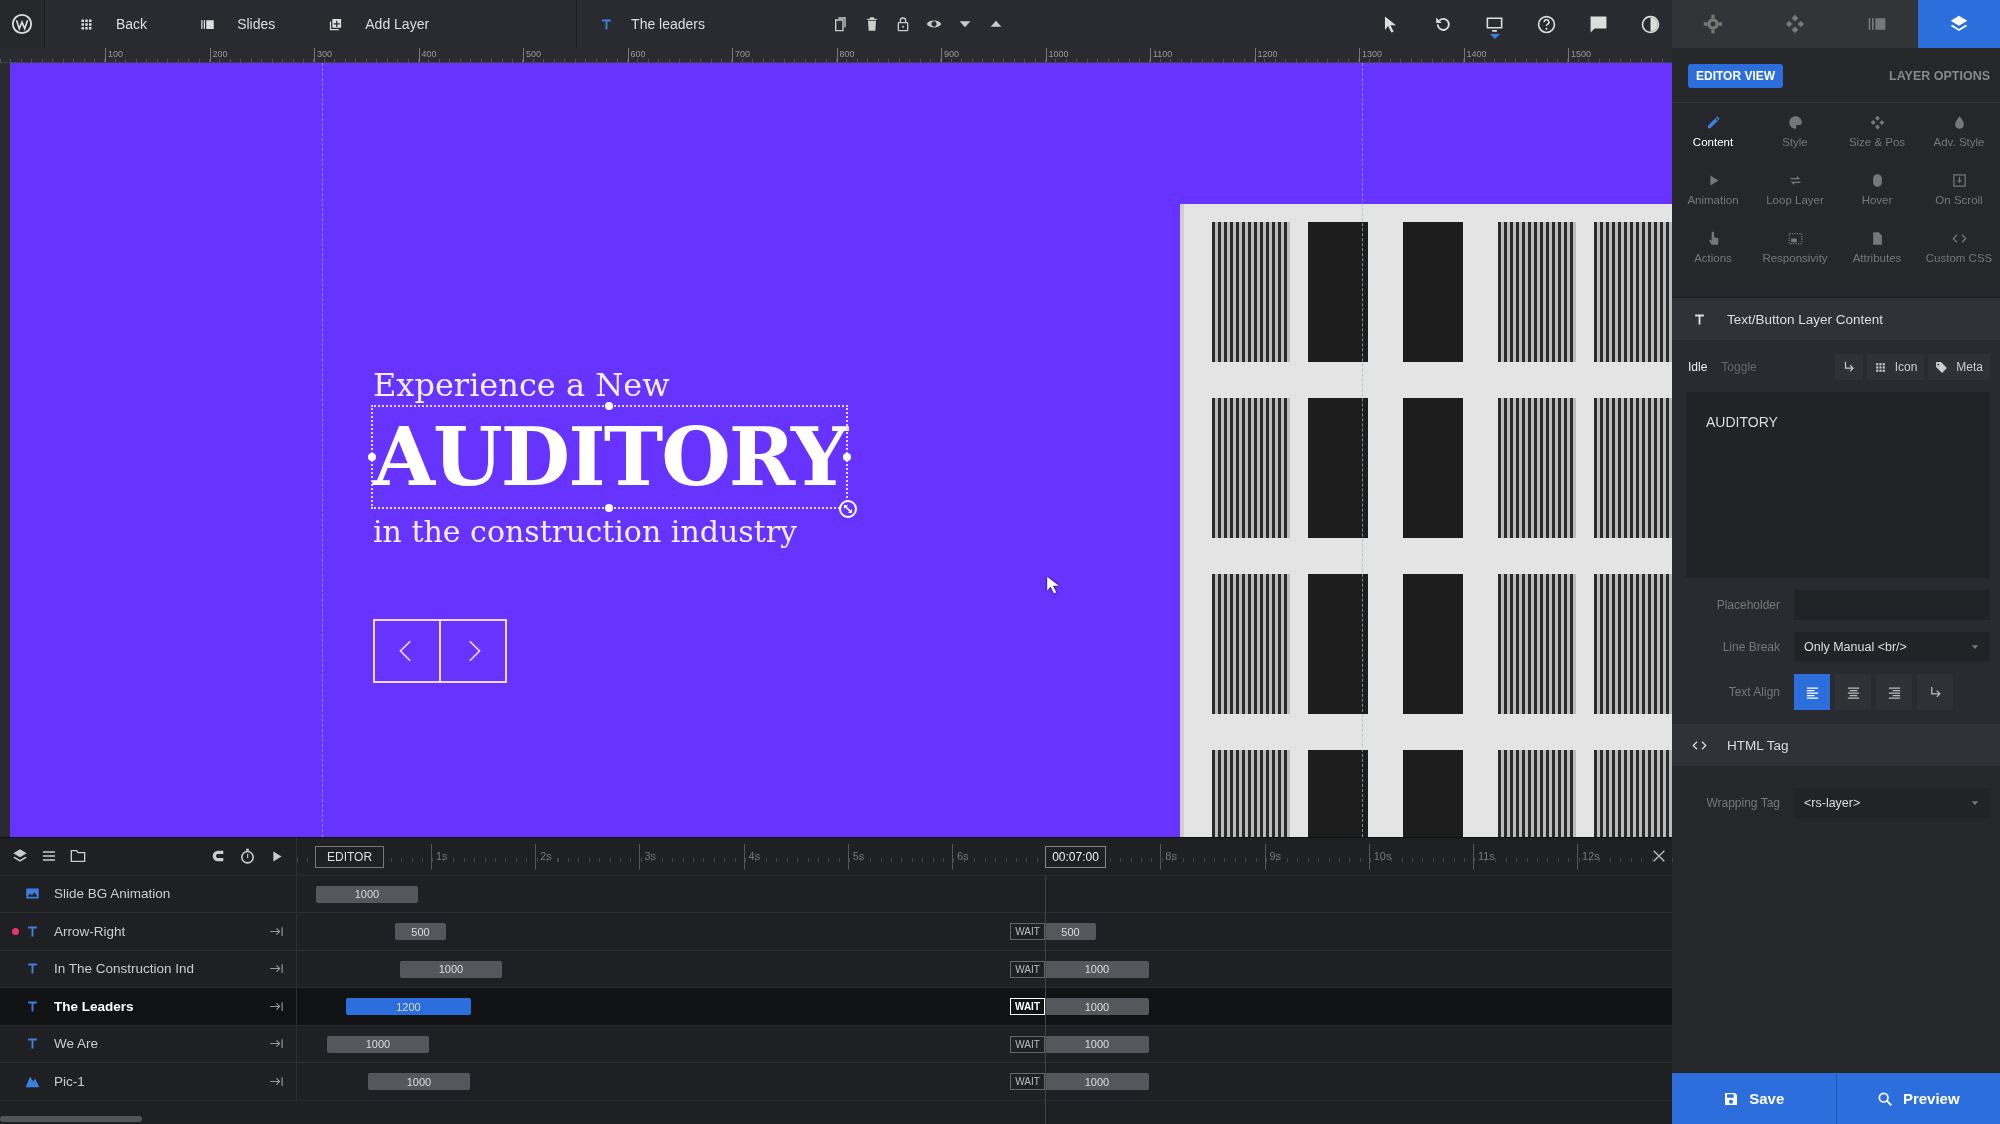 This screenshot has width=2000, height=1124. Describe the element at coordinates (668, 24) in the screenshot. I see `layer-name: The leaders` at that location.